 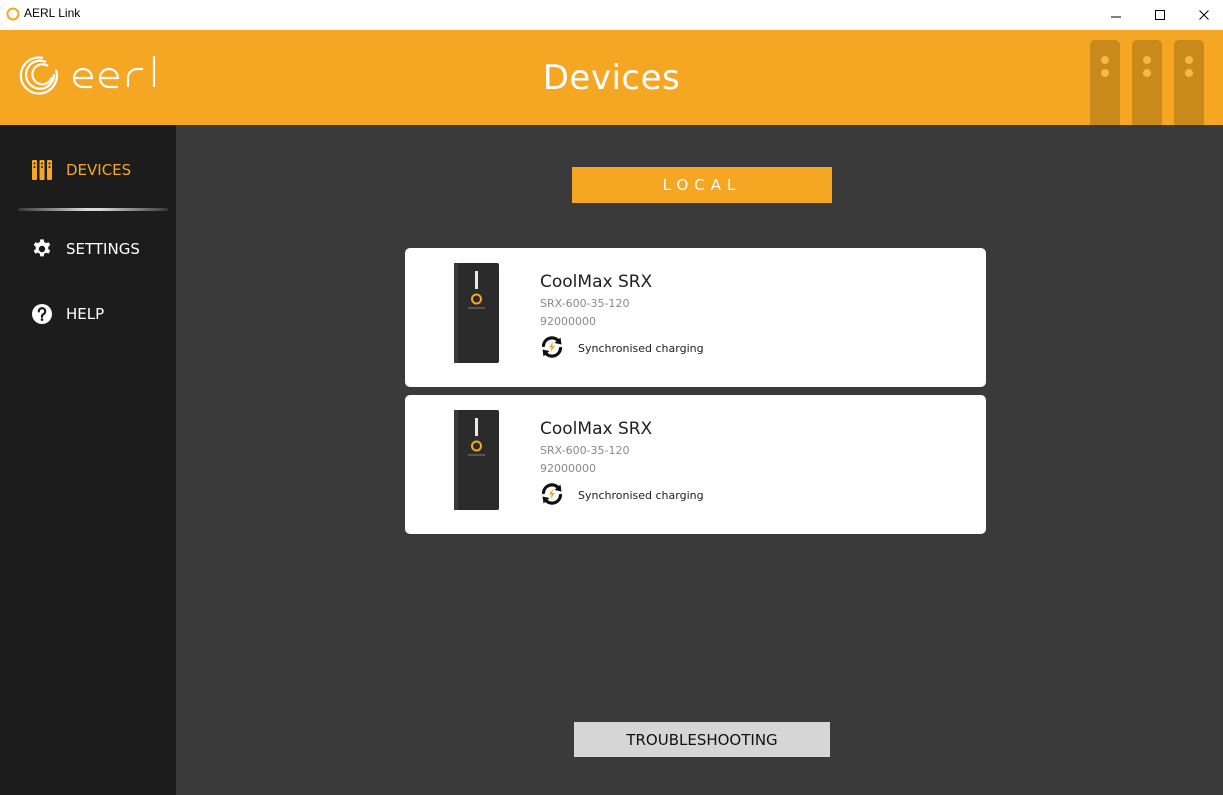 I want to click on minimize-icon, so click(x=1116, y=17).